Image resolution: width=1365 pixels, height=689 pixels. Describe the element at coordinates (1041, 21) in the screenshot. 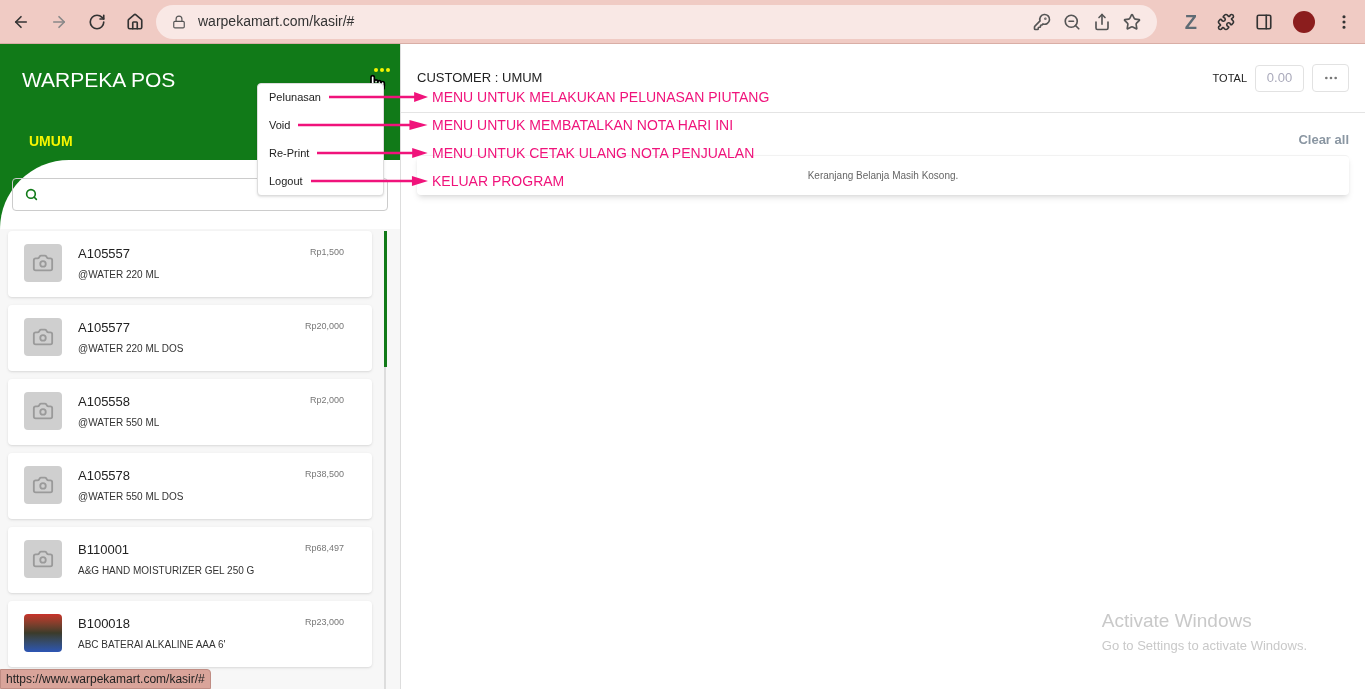

I see `key-icon` at that location.